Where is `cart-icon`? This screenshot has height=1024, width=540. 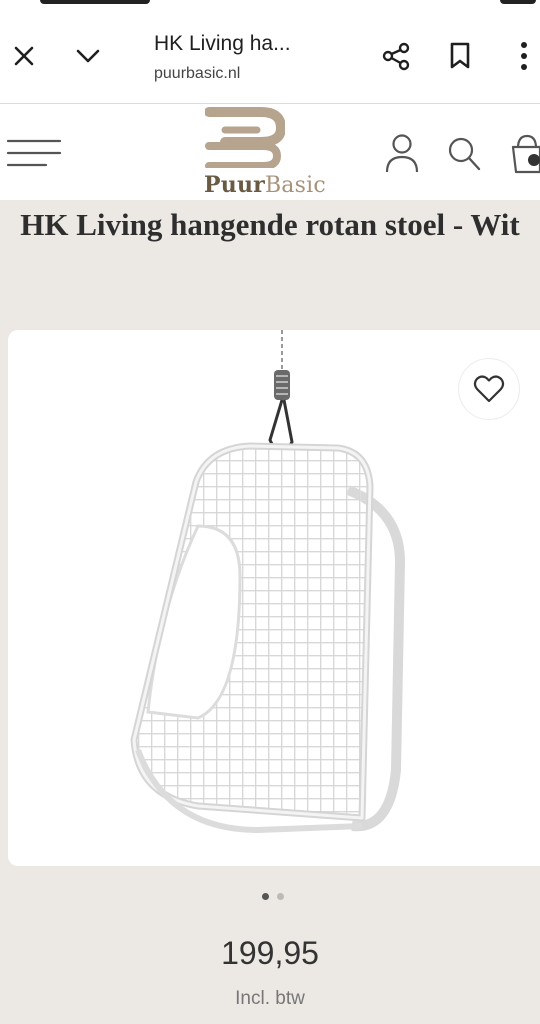
cart-icon is located at coordinates (524, 153).